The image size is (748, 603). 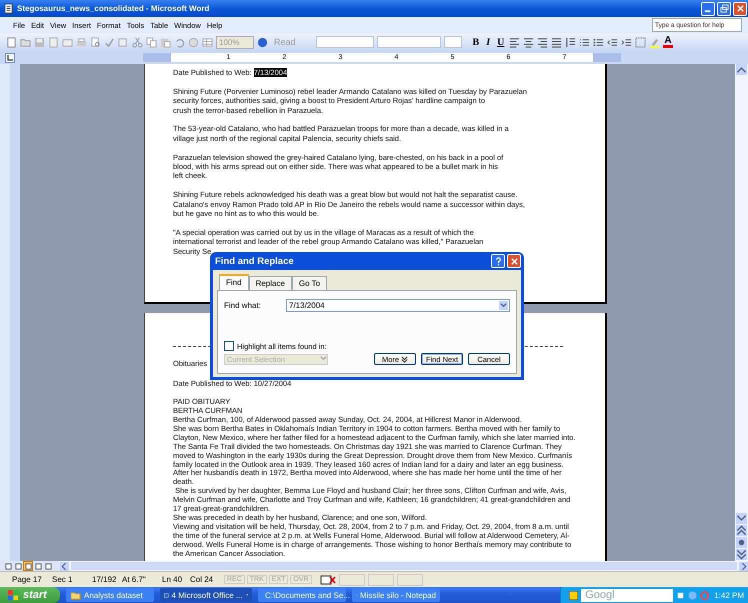 I want to click on print-icon, so click(x=81, y=42).